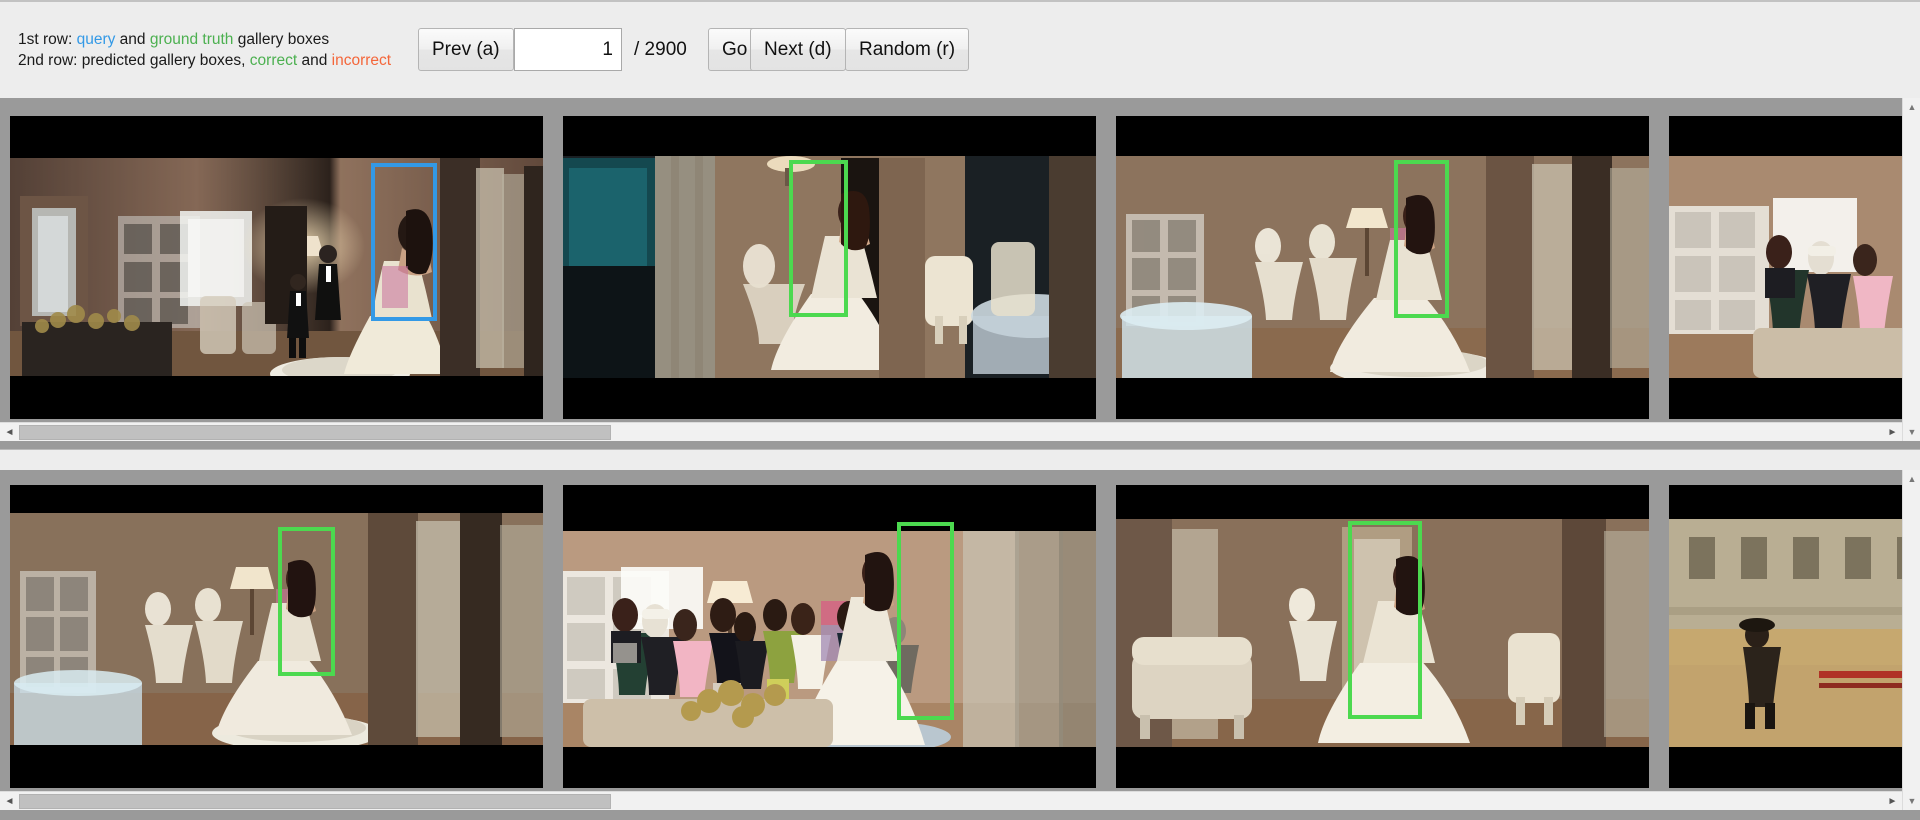 The width and height of the screenshot is (1920, 820). Describe the element at coordinates (273, 60) in the screenshot. I see `legend-correct-text: correct` at that location.